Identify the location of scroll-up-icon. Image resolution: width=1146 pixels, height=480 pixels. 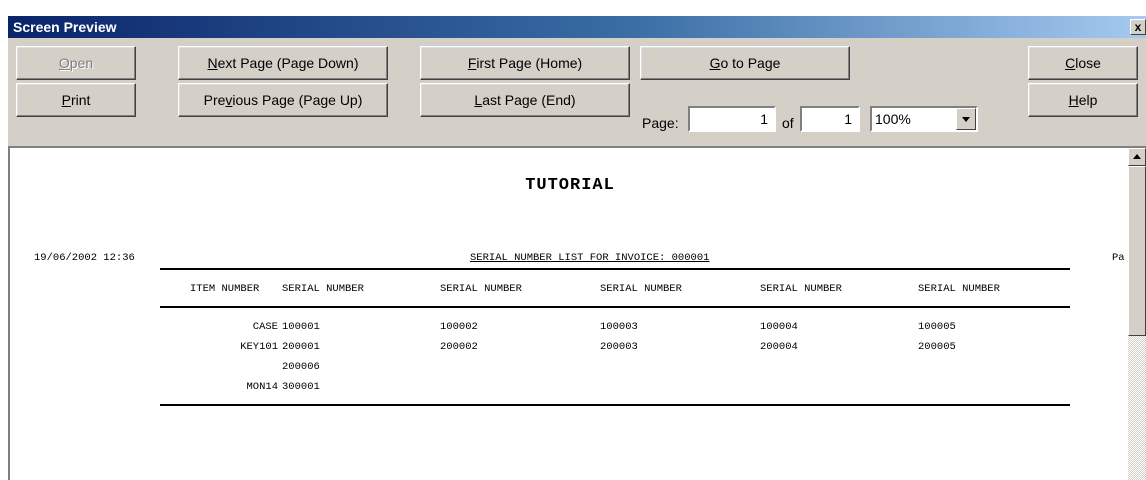
(1137, 157).